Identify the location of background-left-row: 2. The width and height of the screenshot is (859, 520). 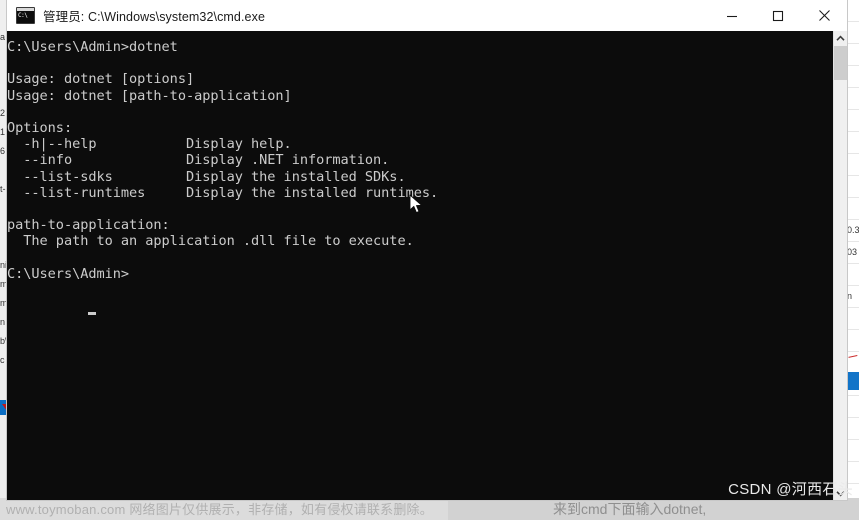
(3, 113).